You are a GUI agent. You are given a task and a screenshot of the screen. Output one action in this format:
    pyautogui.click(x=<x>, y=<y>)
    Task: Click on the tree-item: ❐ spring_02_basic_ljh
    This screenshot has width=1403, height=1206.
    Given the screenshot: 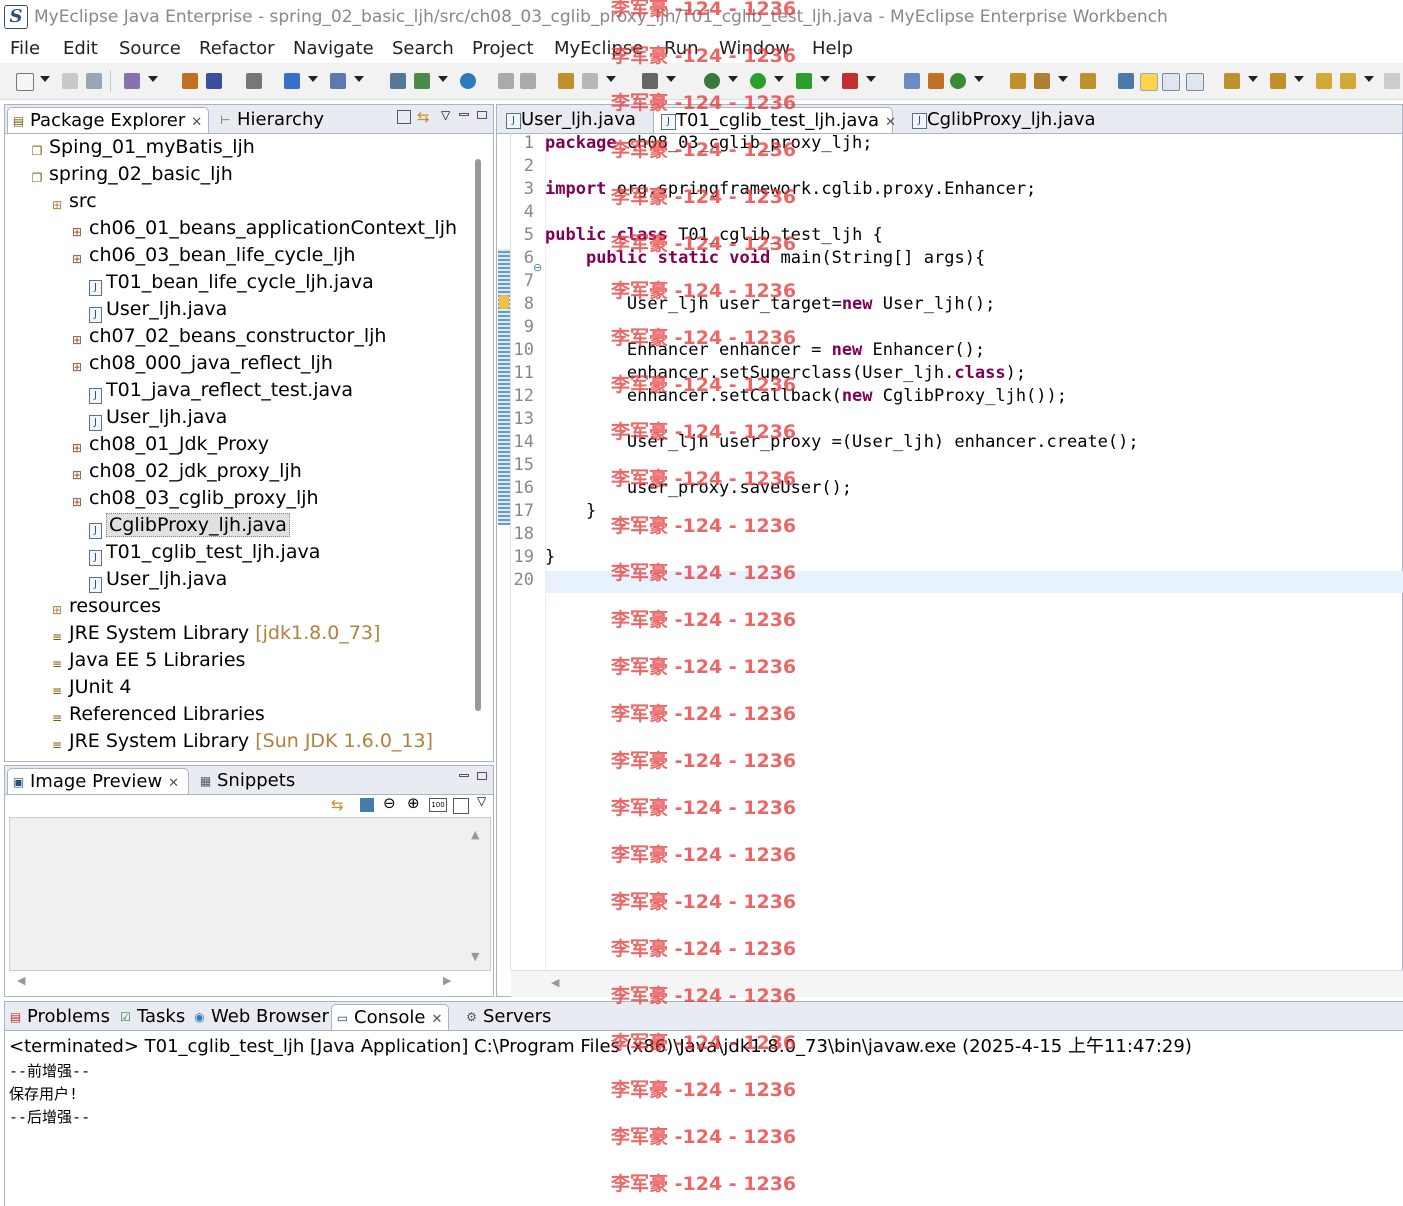 What is the action you would take?
    pyautogui.click(x=131, y=174)
    